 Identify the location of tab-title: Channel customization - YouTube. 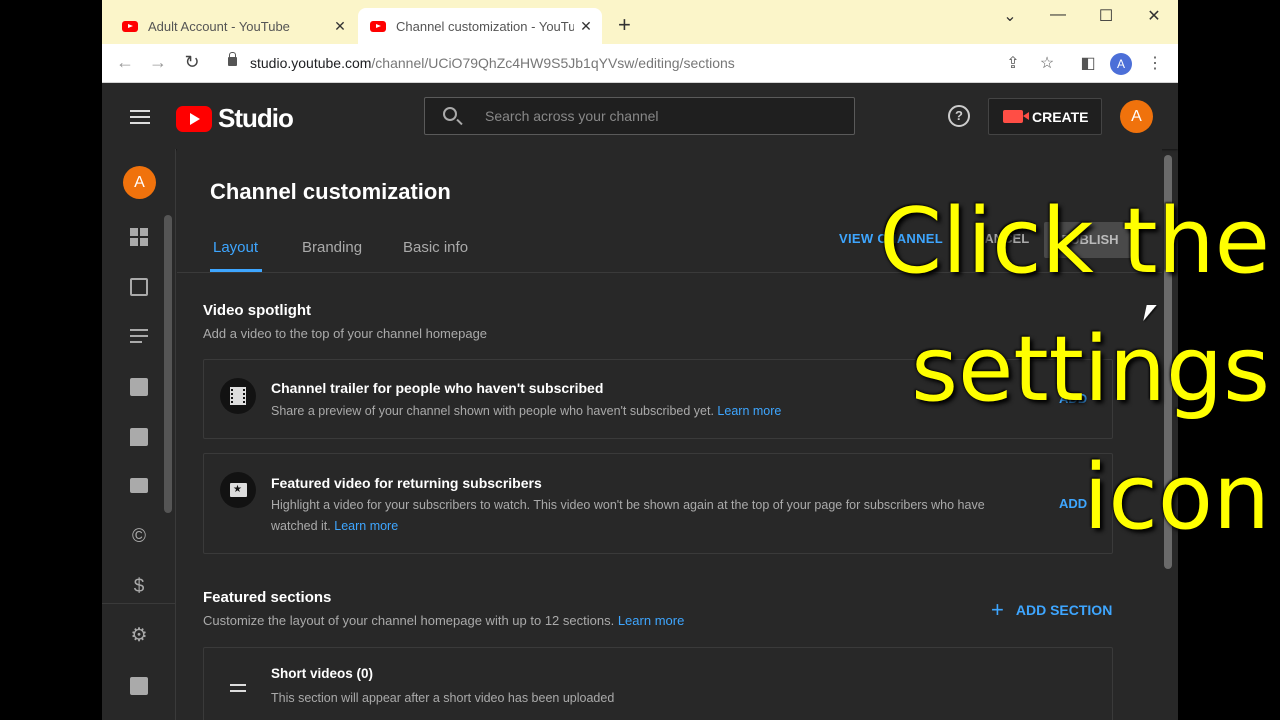
(485, 26).